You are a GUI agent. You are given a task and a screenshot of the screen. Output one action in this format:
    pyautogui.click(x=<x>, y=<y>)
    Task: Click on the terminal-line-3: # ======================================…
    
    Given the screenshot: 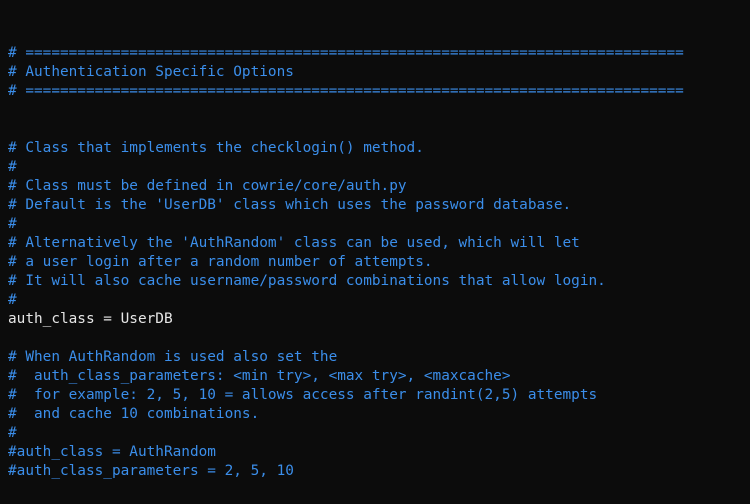 What is the action you would take?
    pyautogui.click(x=346, y=91)
    